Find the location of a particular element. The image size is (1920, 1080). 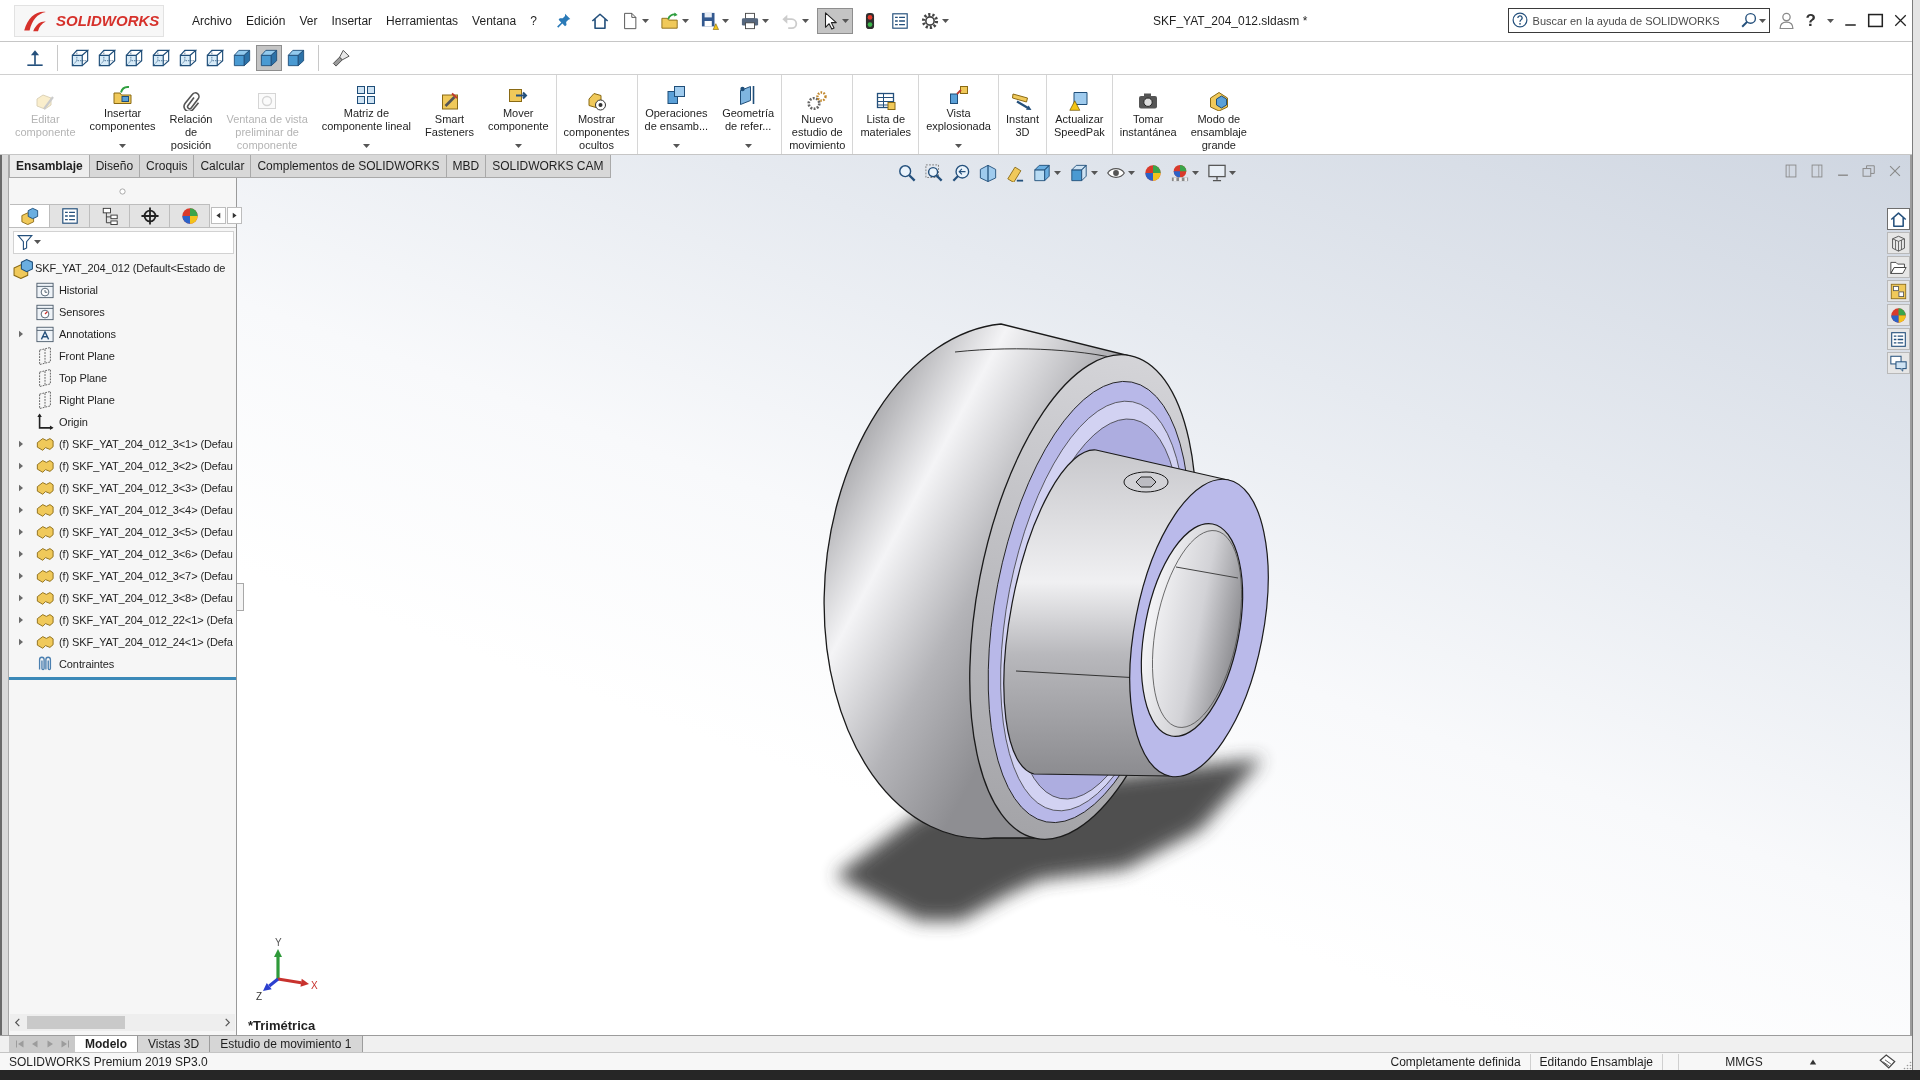

command-button: Nuevo estudio de movimiento is located at coordinates (817, 114).